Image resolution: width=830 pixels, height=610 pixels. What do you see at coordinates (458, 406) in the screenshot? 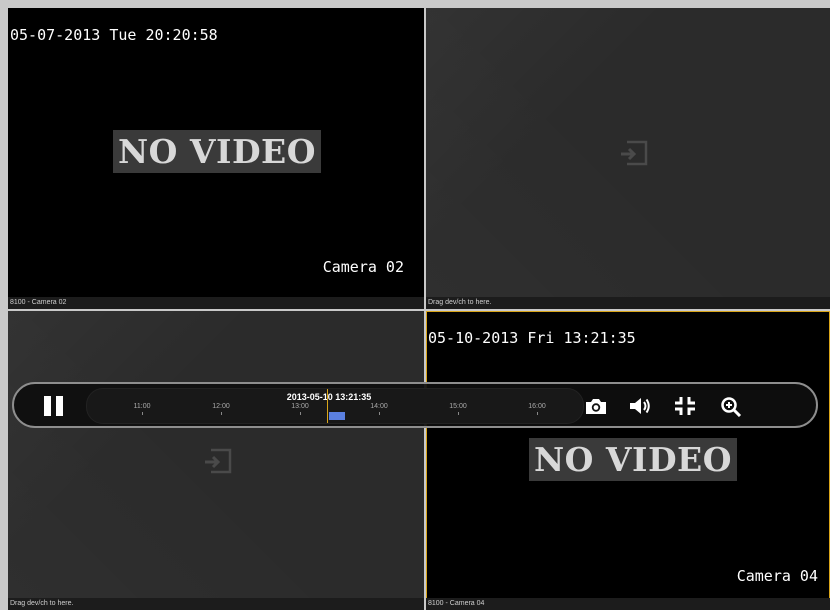
I see `tick-label: 15:00` at bounding box center [458, 406].